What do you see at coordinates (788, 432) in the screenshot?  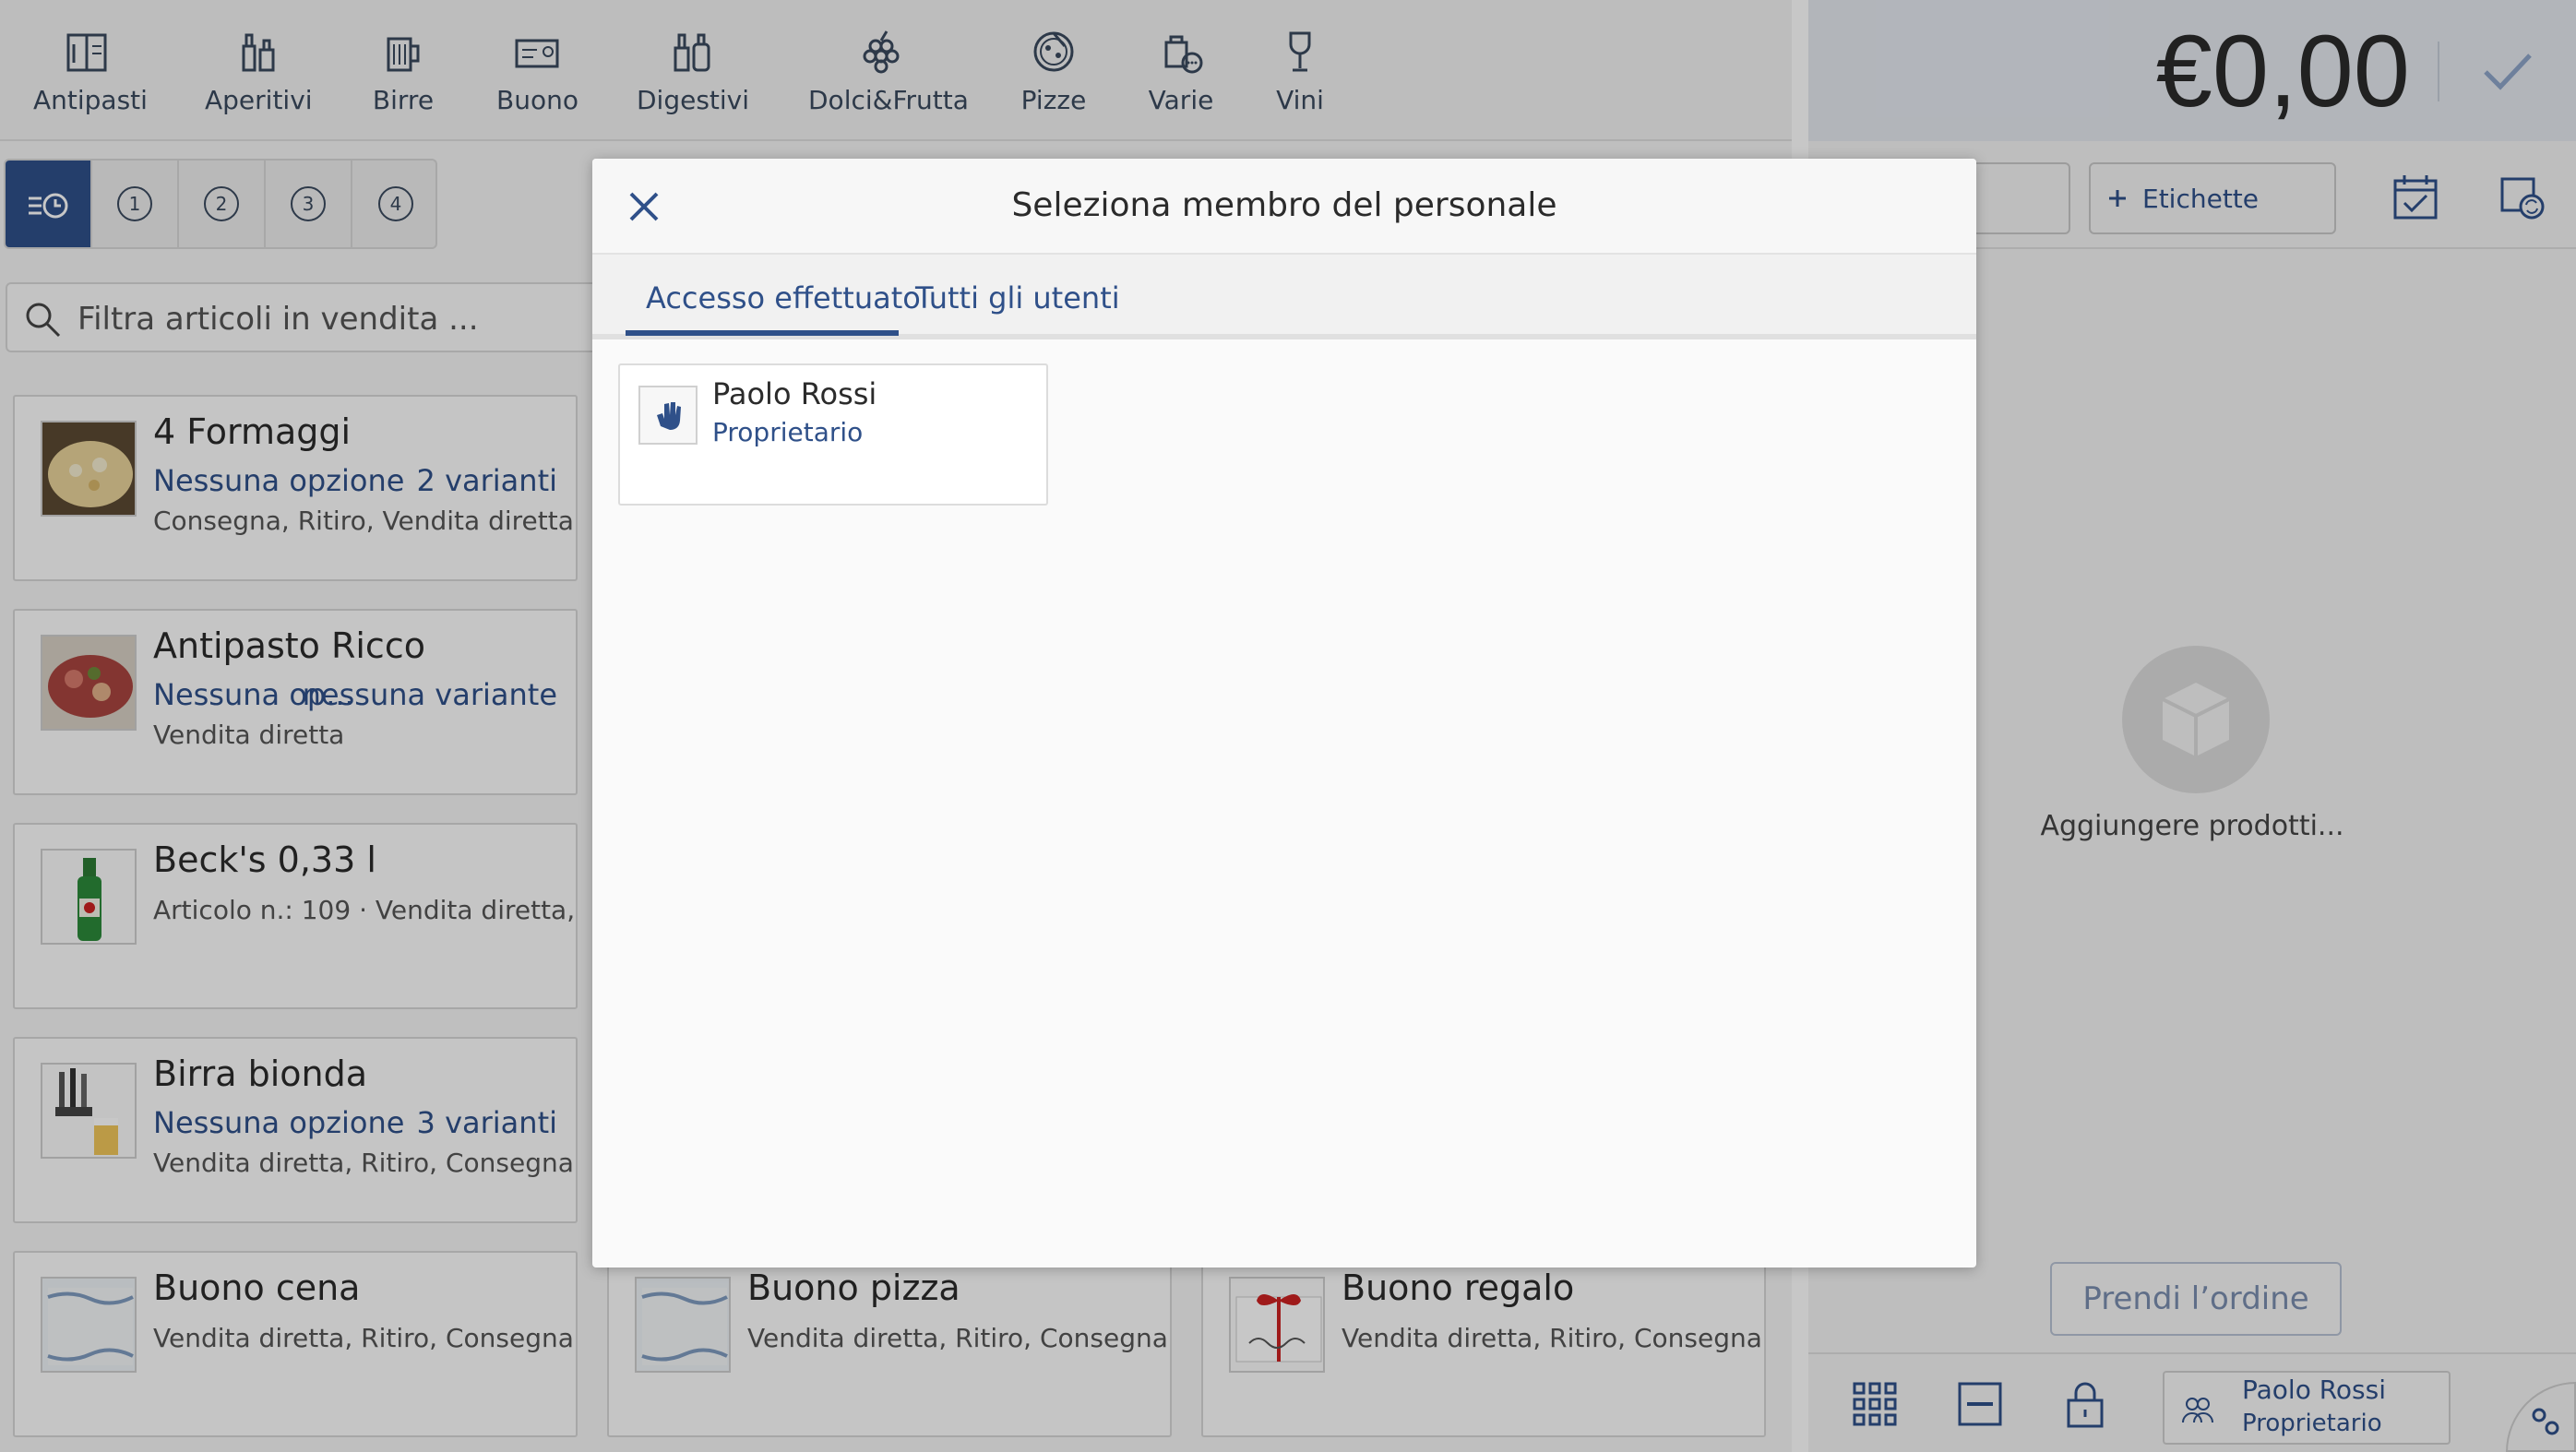 I see `user-role: Proprietario` at bounding box center [788, 432].